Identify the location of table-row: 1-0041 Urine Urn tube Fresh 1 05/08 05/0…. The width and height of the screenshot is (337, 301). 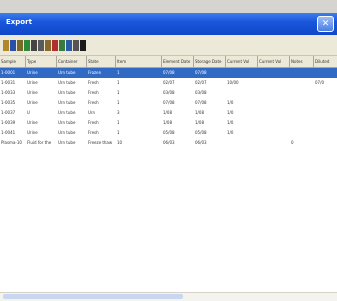
(168, 133).